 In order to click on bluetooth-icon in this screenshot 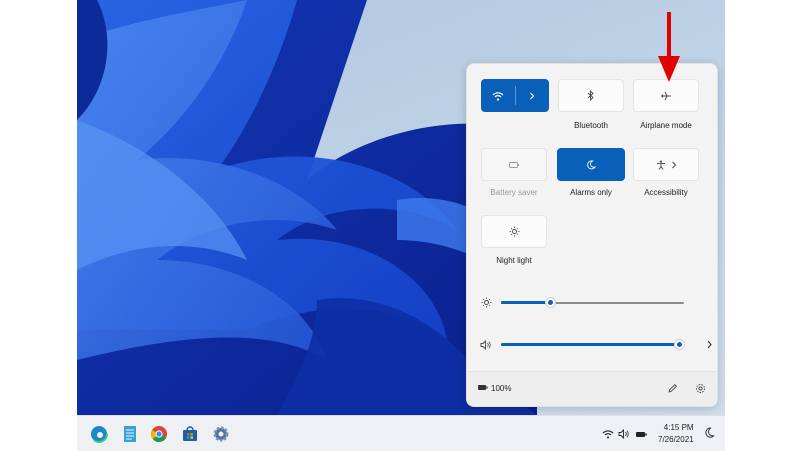, I will do `click(590, 95)`.